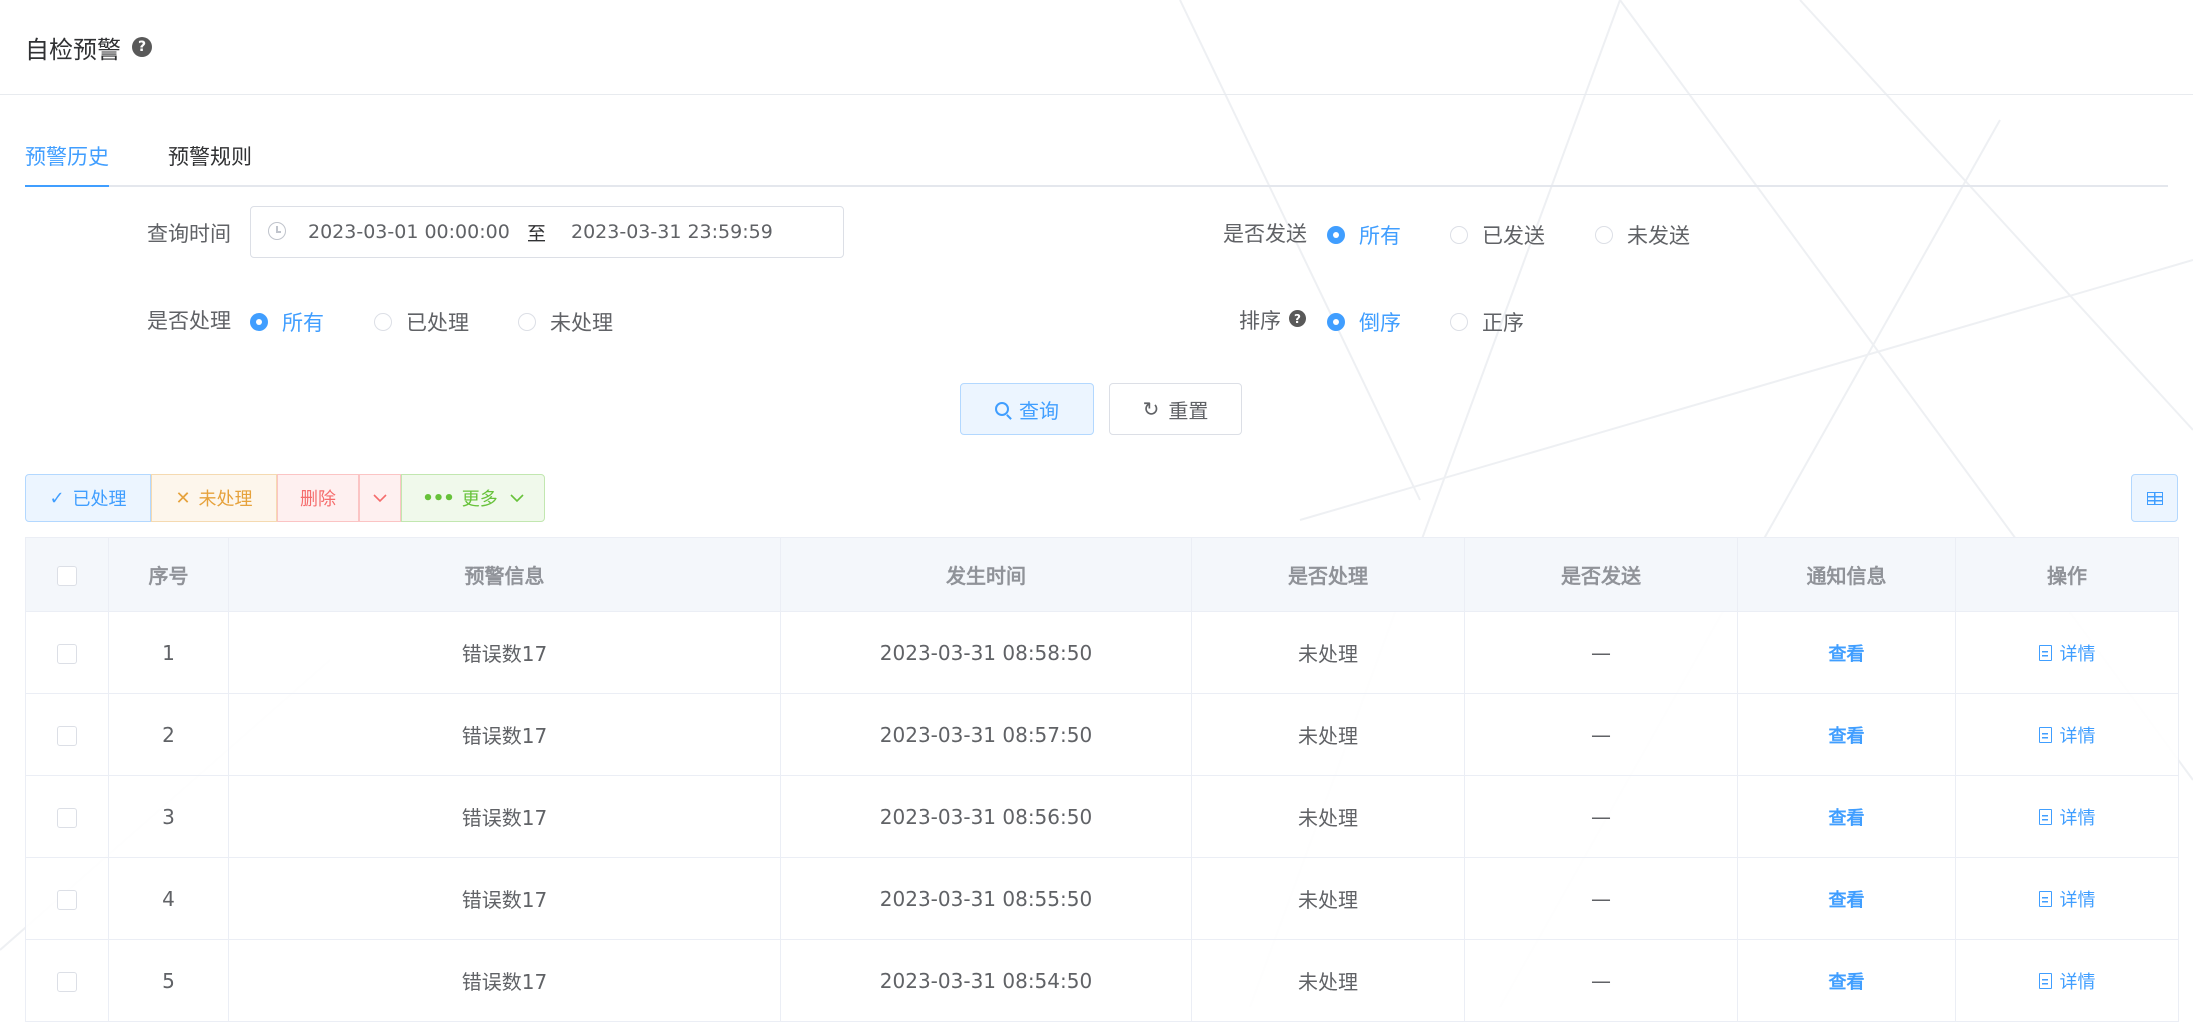 Image resolution: width=2193 pixels, height=1022 pixels. What do you see at coordinates (168, 734) in the screenshot?
I see `row-index: 2` at bounding box center [168, 734].